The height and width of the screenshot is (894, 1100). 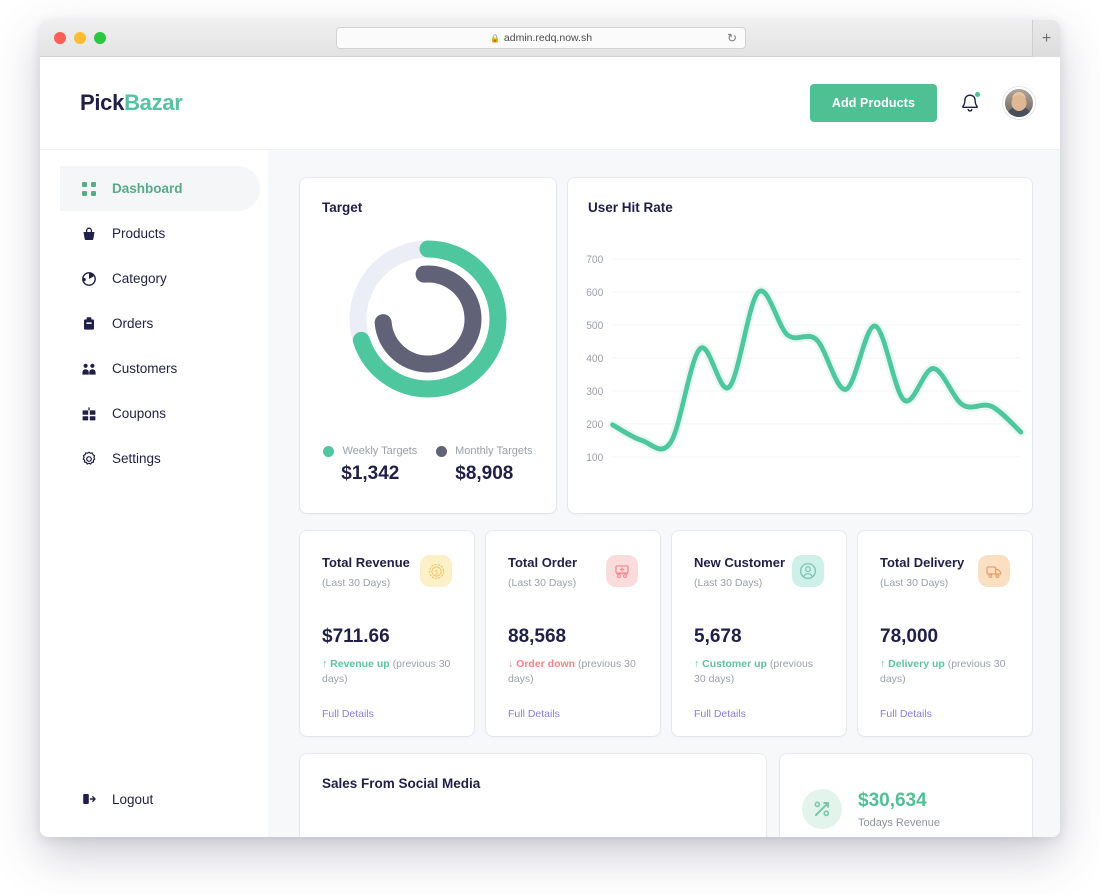 I want to click on url-text: admin.redq.now.sh, so click(x=548, y=38).